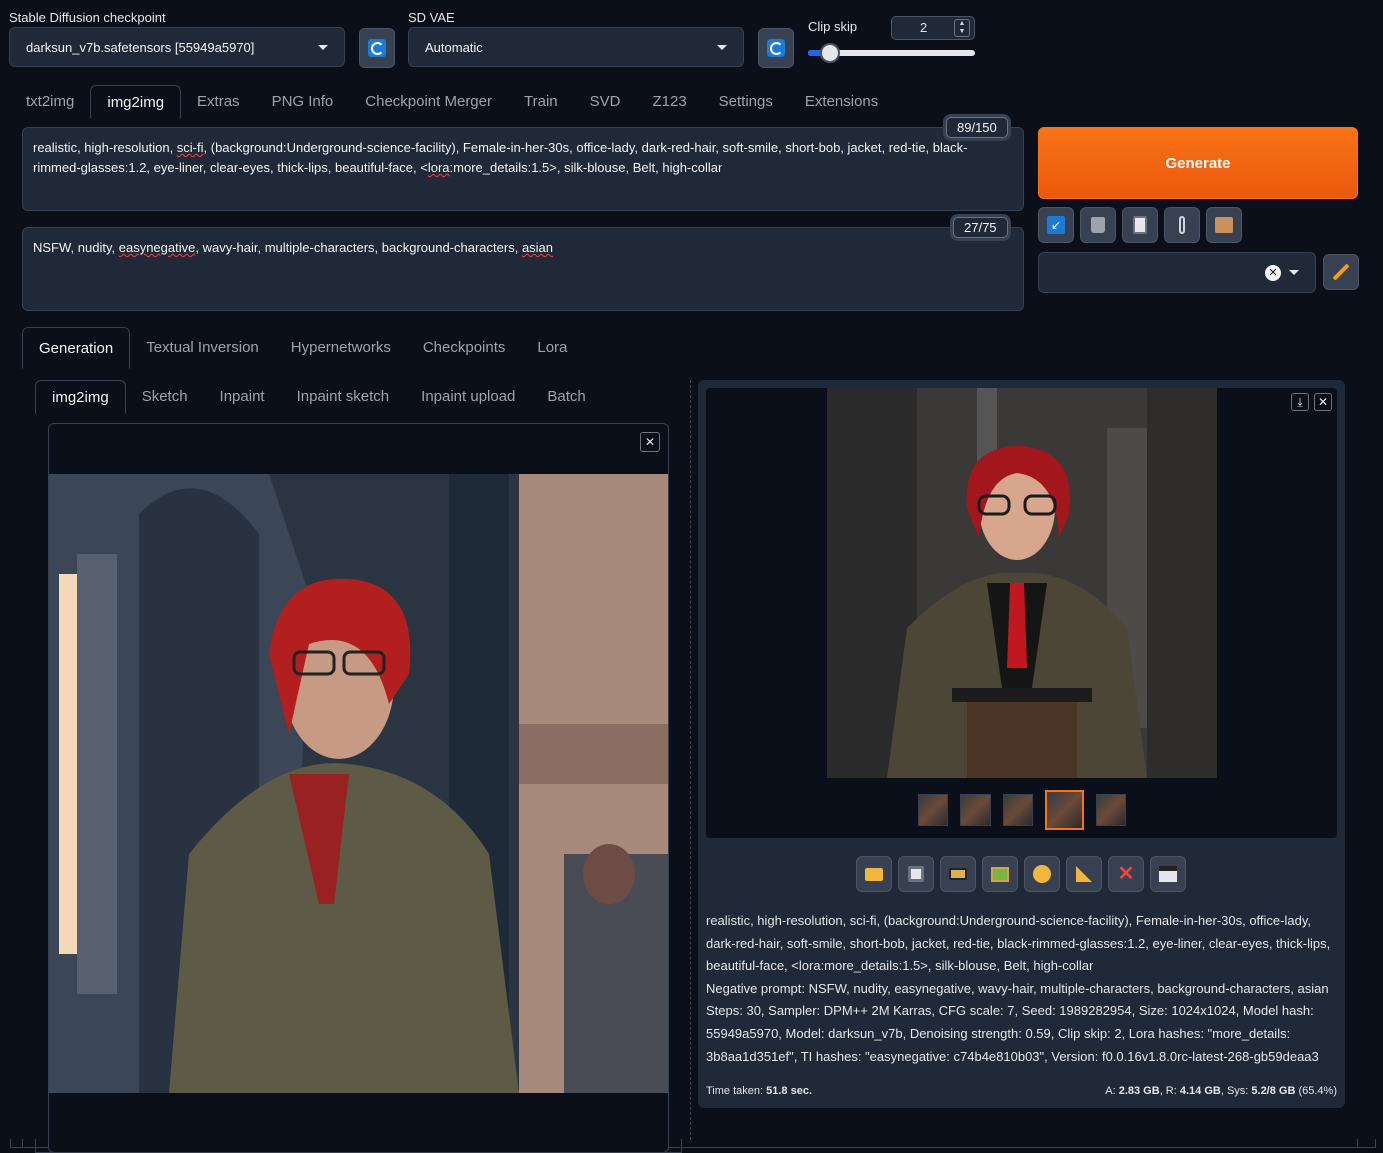 This screenshot has width=1383, height=1153. I want to click on mem-sys-label: , Sys:, so click(1236, 1091).